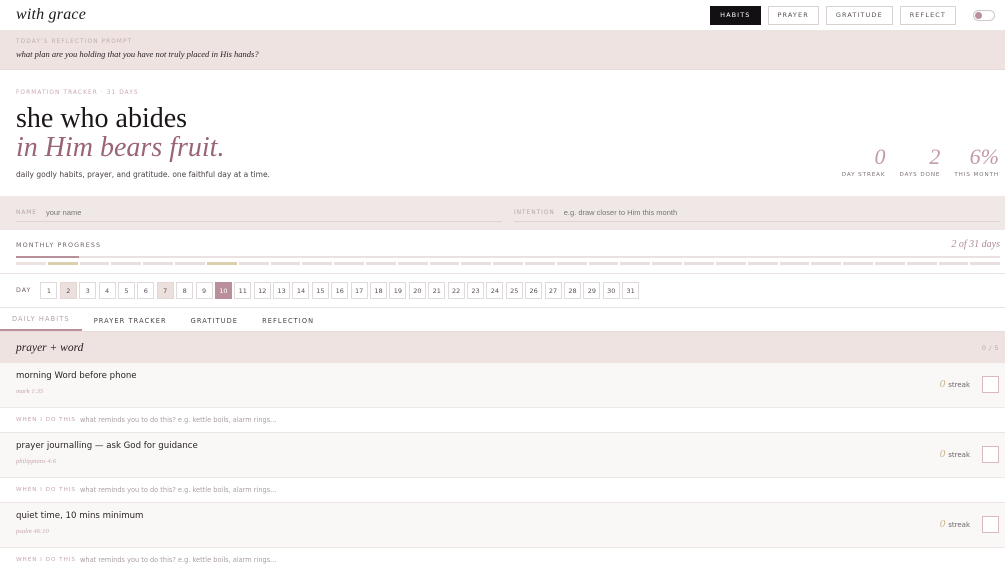  What do you see at coordinates (927, 15) in the screenshot?
I see `nav-reflect-button: REFLECT` at bounding box center [927, 15].